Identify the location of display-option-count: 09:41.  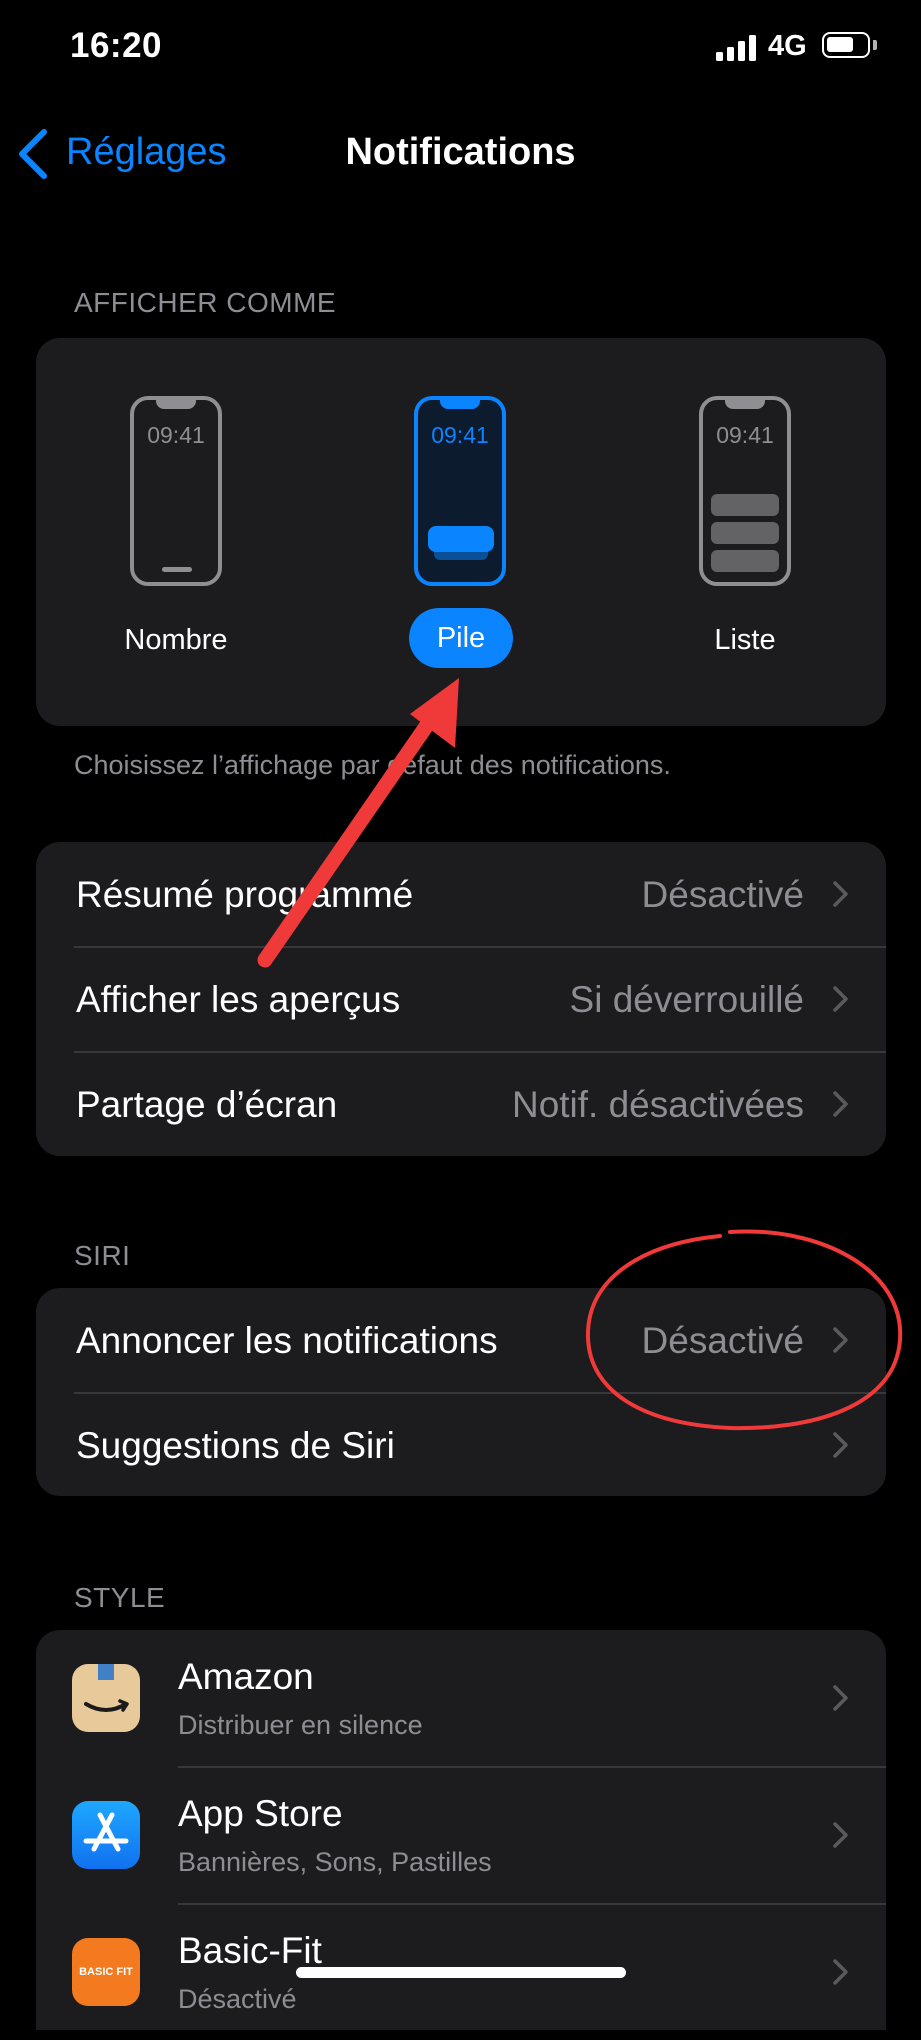
(176, 491).